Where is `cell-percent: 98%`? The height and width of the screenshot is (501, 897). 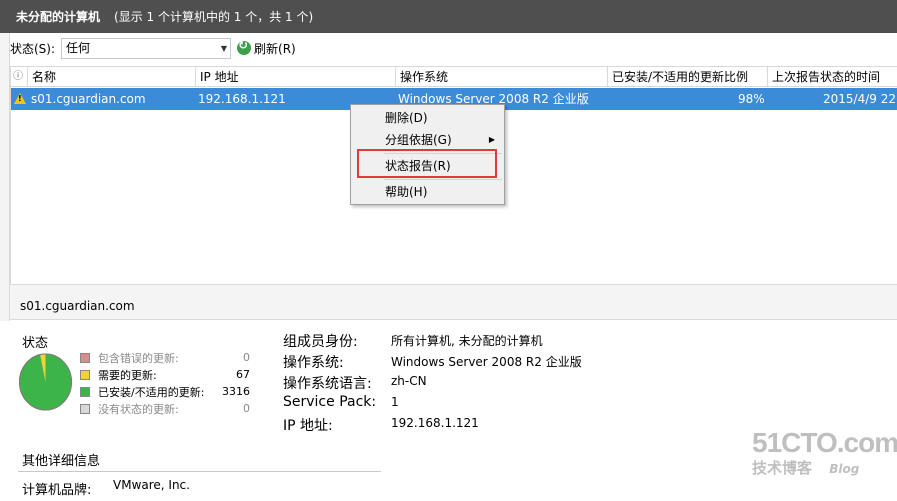 cell-percent: 98% is located at coordinates (751, 99).